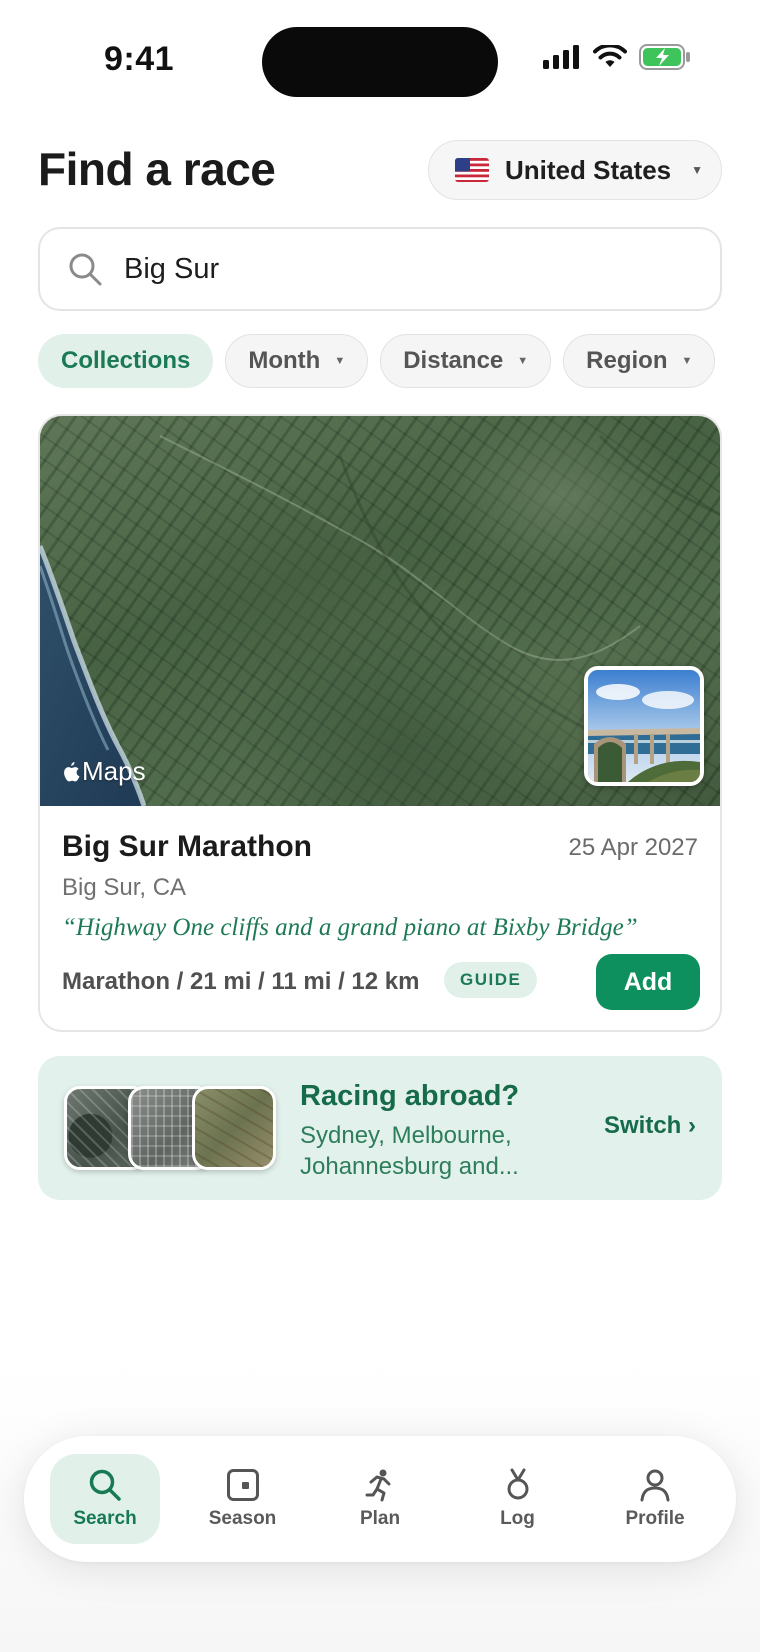  I want to click on search-box, so click(380, 269).